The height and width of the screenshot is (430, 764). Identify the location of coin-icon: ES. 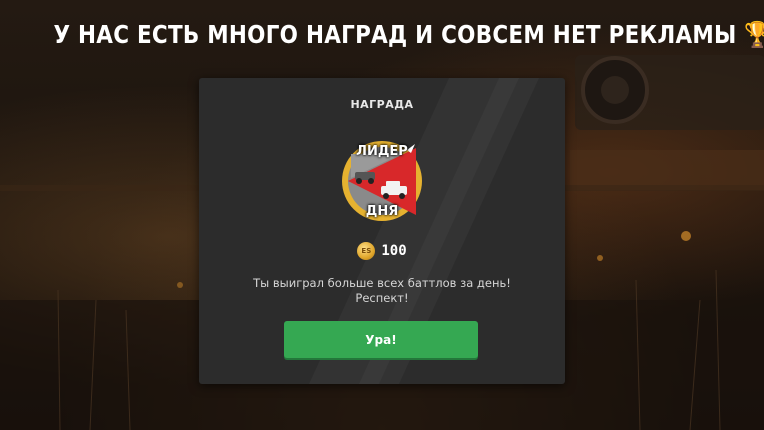
(366, 251).